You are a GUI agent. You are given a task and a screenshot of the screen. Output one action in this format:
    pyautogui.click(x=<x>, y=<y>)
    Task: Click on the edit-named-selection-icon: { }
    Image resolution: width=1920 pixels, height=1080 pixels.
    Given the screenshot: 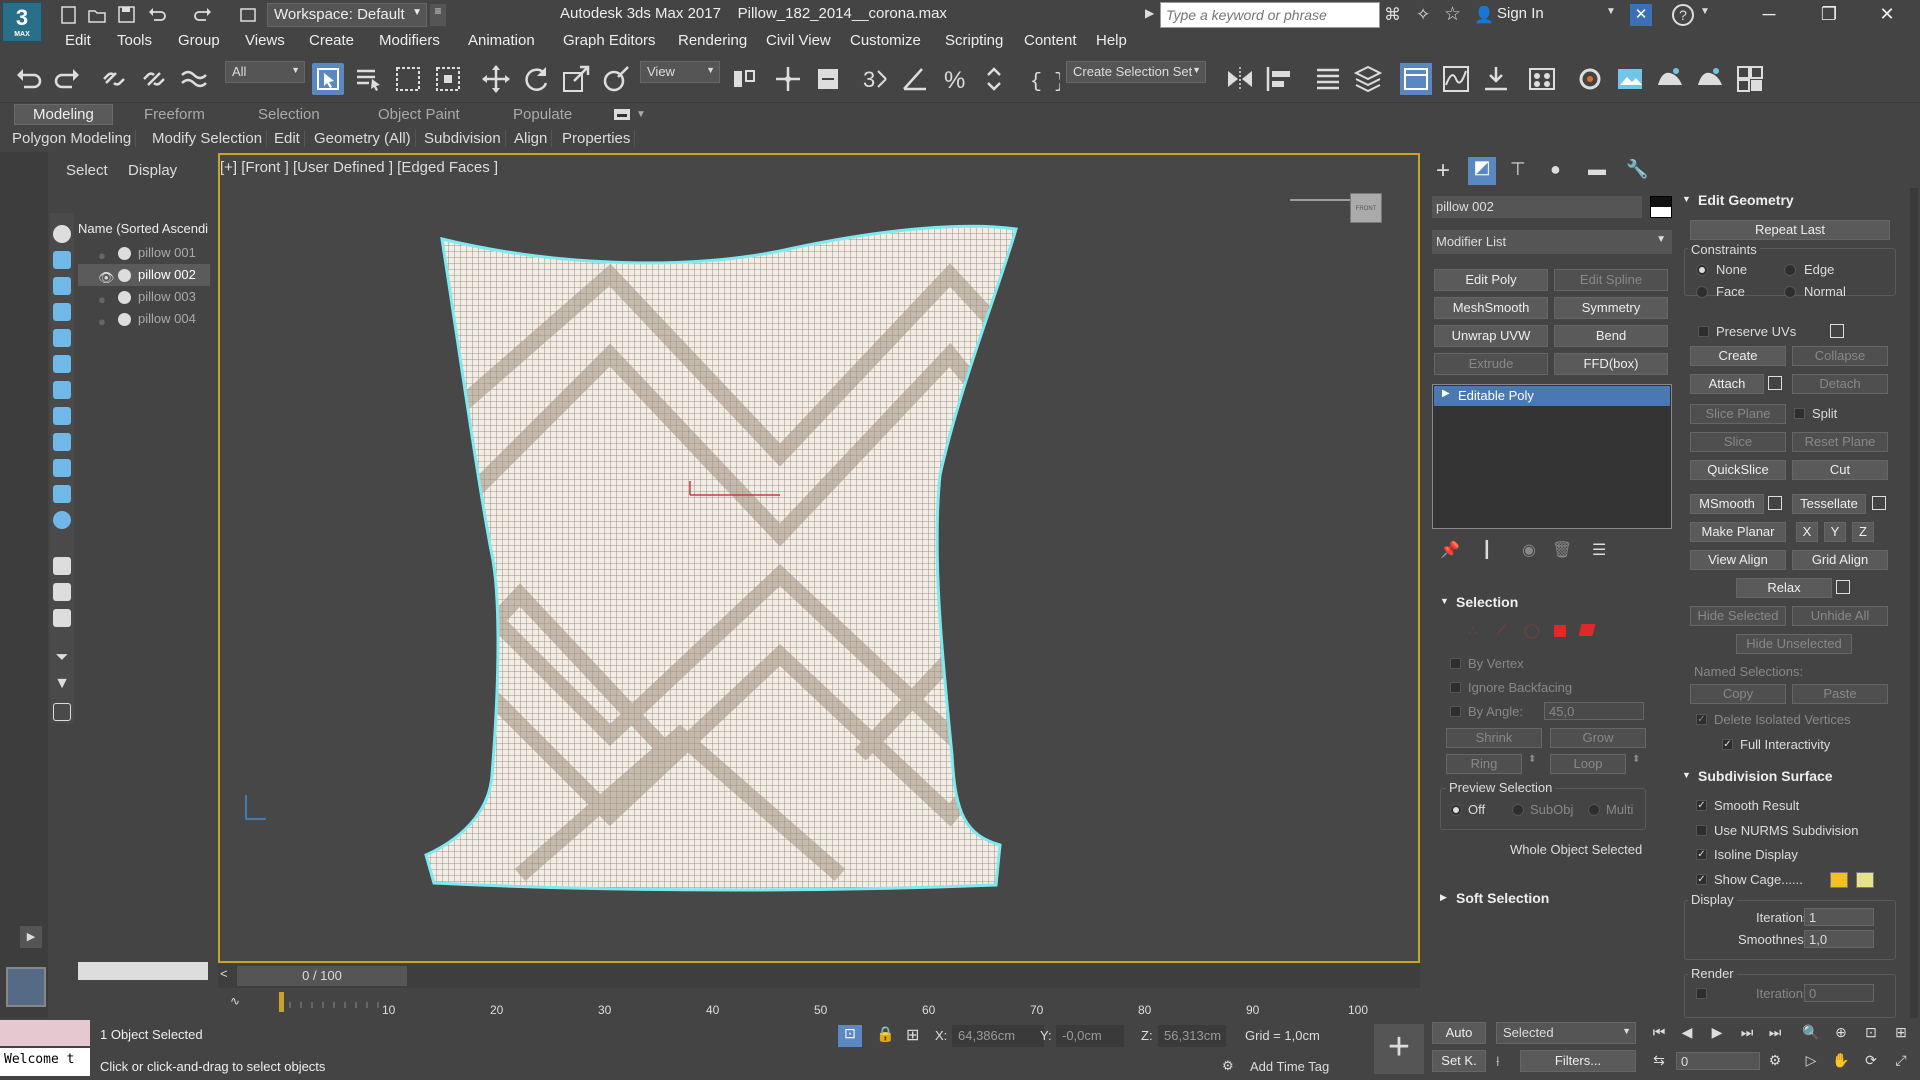 What is the action you would take?
    pyautogui.click(x=1044, y=79)
    